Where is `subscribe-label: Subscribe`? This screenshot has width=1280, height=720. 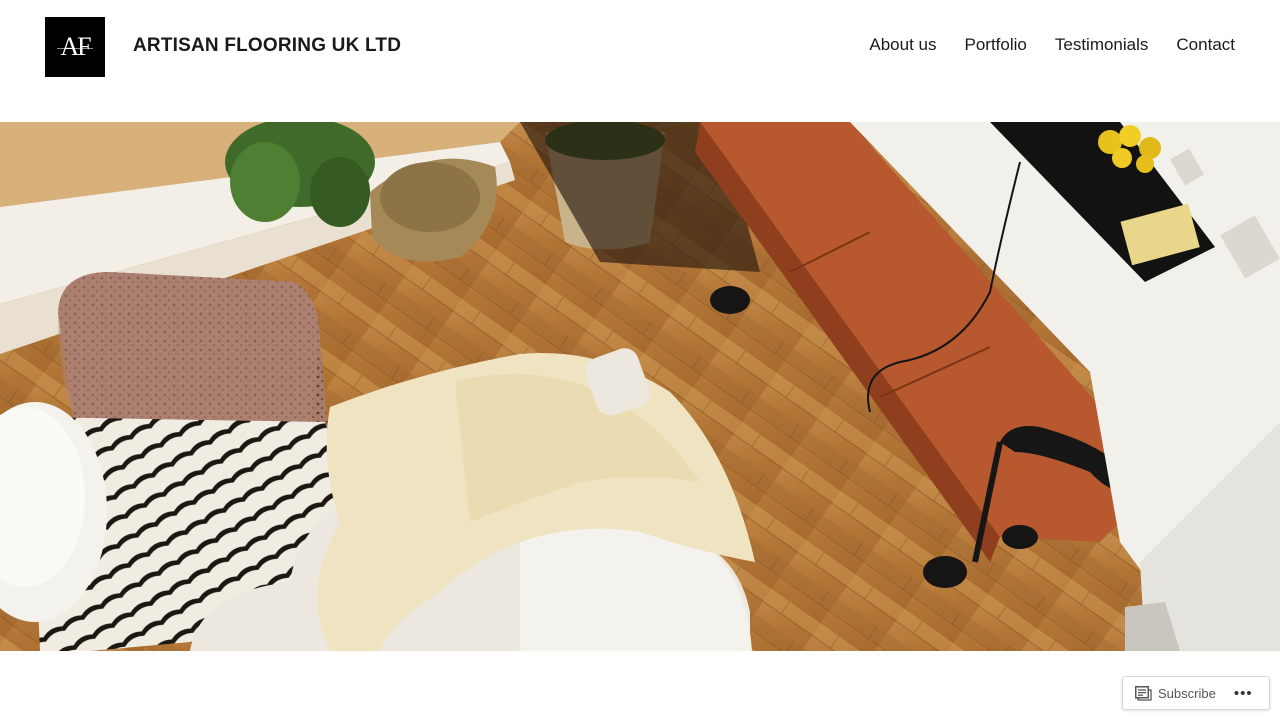 subscribe-label: Subscribe is located at coordinates (1187, 693).